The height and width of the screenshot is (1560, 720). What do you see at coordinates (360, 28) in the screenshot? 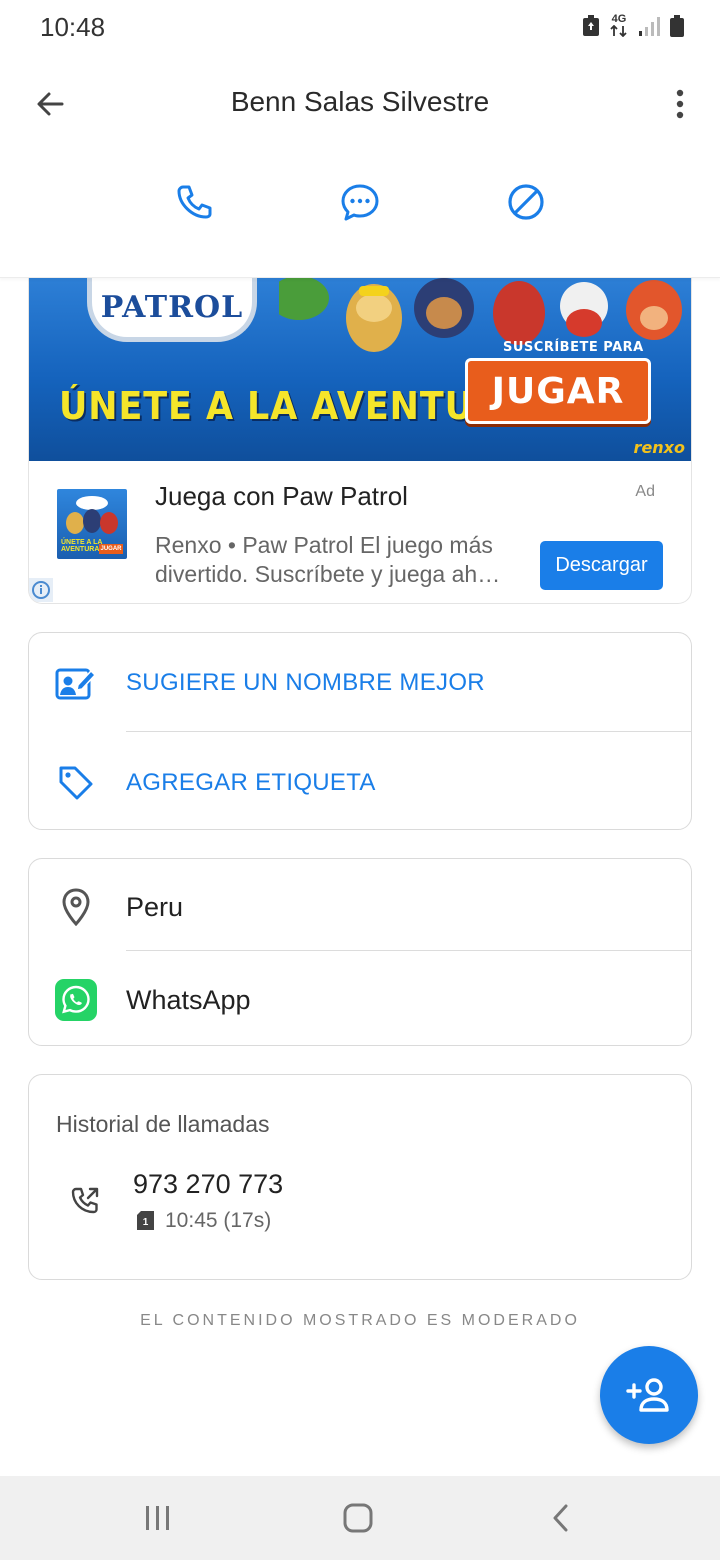
I see `status-bar: 10:48 4G` at bounding box center [360, 28].